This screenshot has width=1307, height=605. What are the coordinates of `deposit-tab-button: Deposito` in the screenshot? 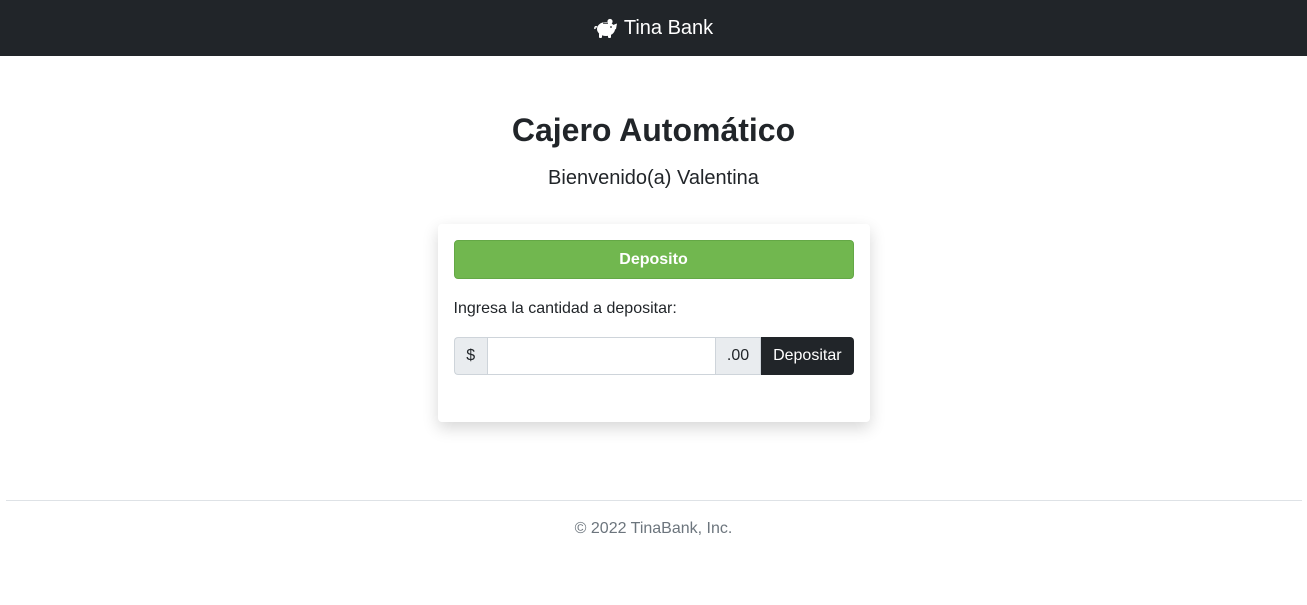 It's located at (653, 259).